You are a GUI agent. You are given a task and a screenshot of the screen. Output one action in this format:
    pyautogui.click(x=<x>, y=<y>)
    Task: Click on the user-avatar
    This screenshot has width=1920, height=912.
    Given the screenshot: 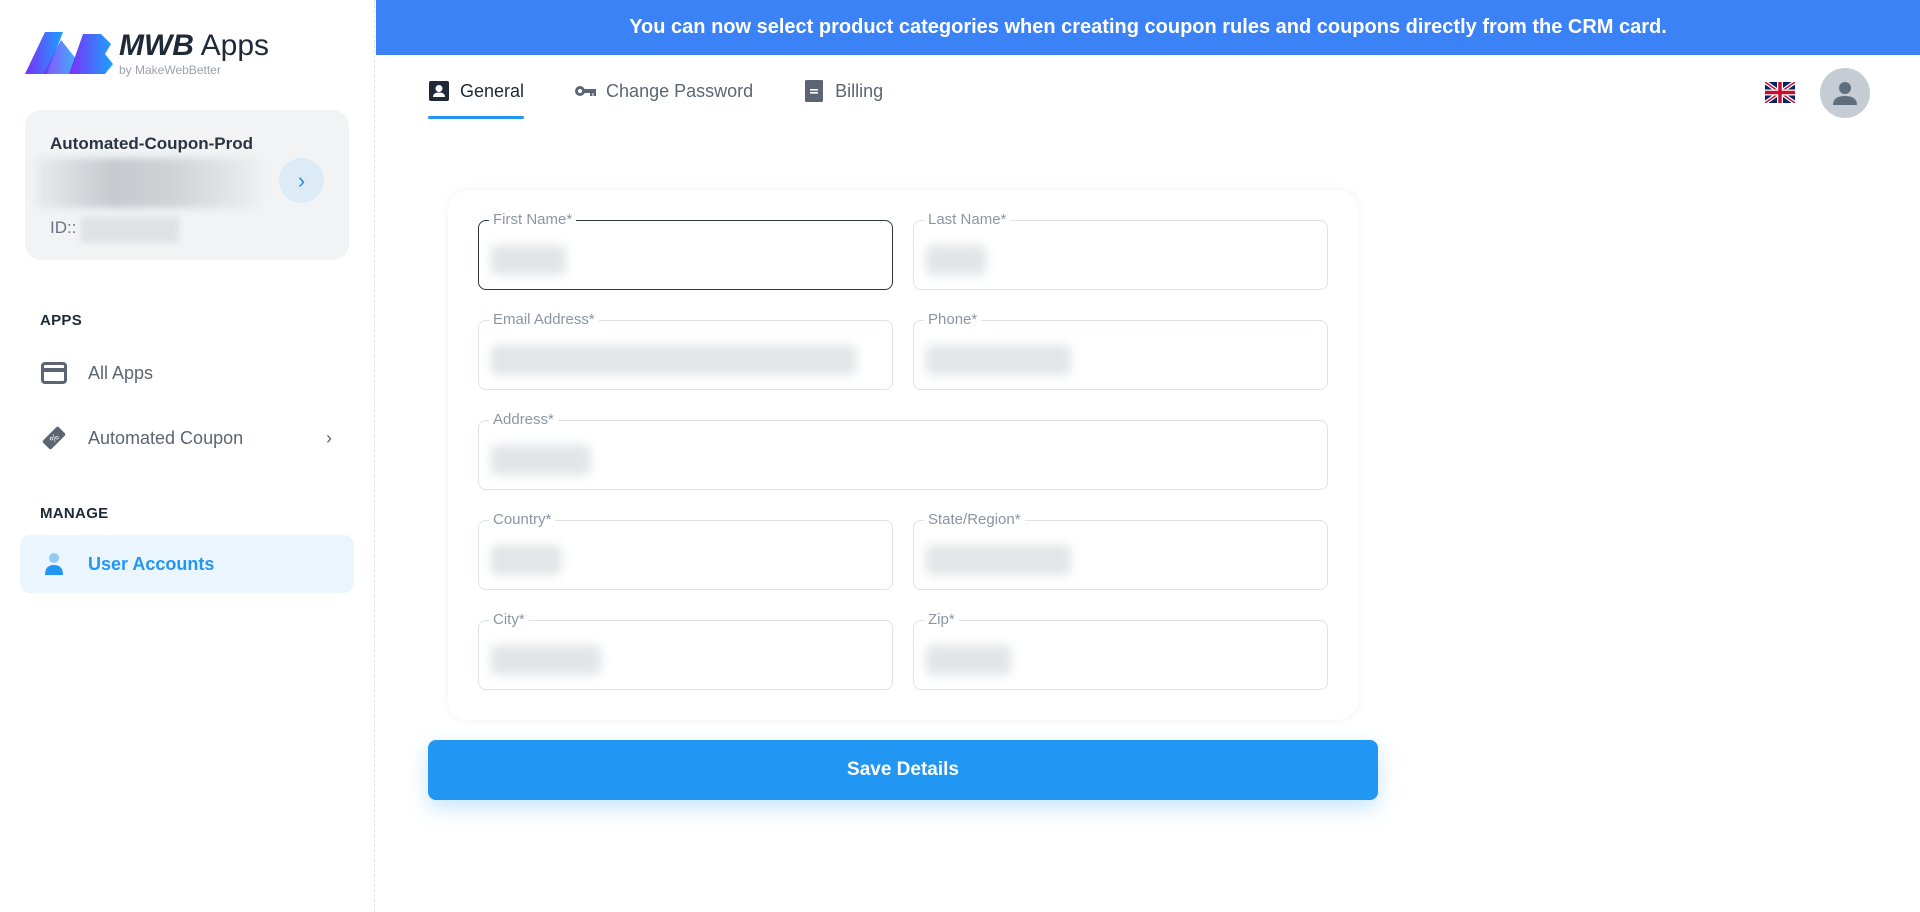 What is the action you would take?
    pyautogui.click(x=1845, y=93)
    